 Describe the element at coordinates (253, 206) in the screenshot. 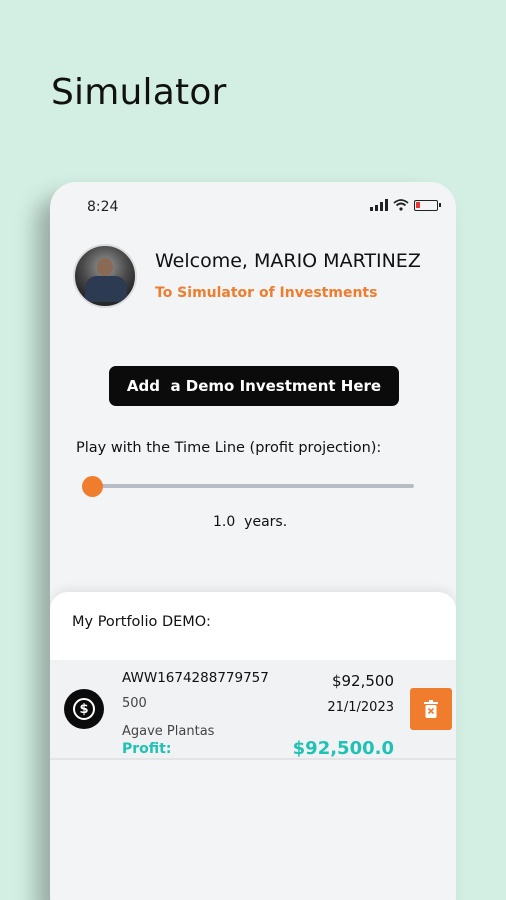

I see `status-bar: 8:24` at that location.